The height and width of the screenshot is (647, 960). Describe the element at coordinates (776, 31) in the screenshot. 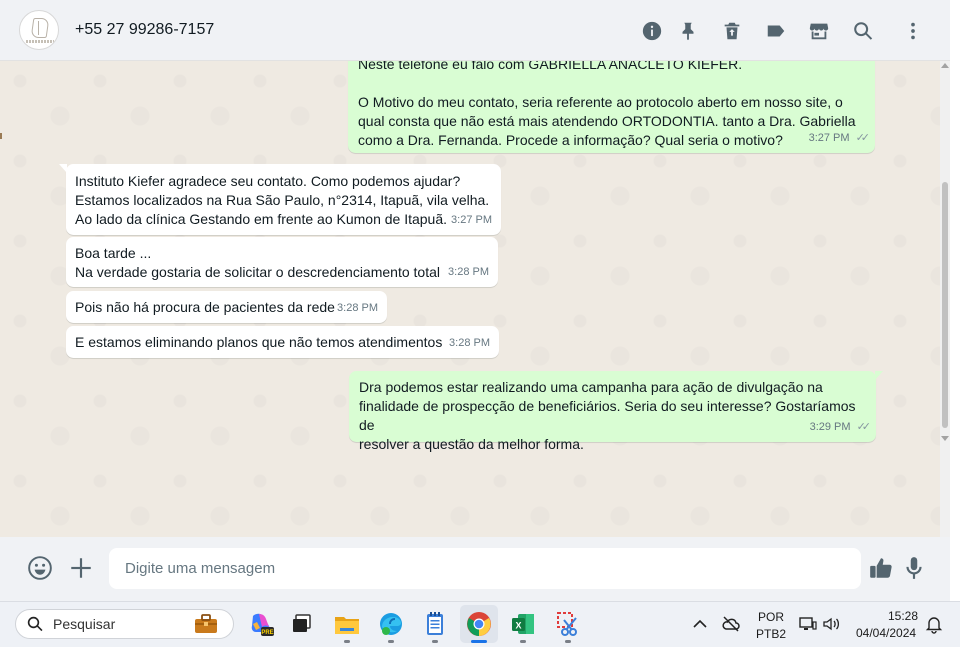

I see `label-icon` at that location.